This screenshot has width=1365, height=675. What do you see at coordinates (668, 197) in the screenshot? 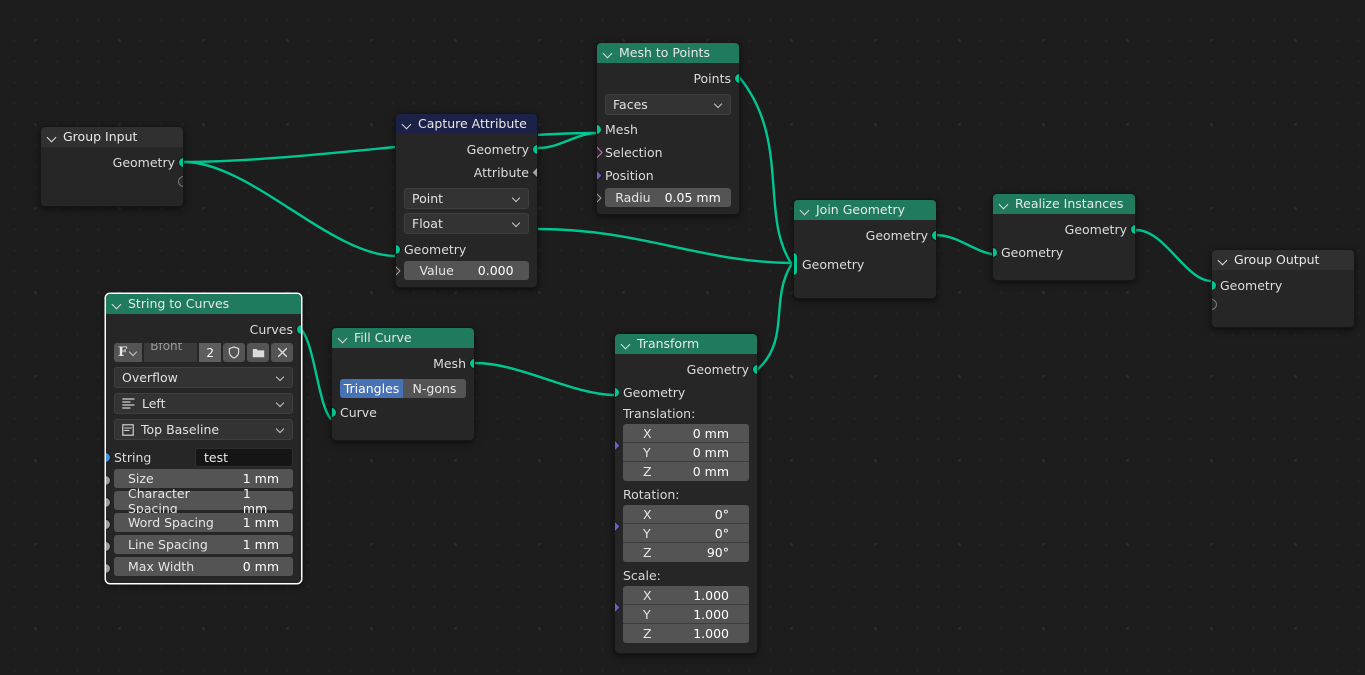
I see `radius-field: Radiu 0.05 mm` at bounding box center [668, 197].